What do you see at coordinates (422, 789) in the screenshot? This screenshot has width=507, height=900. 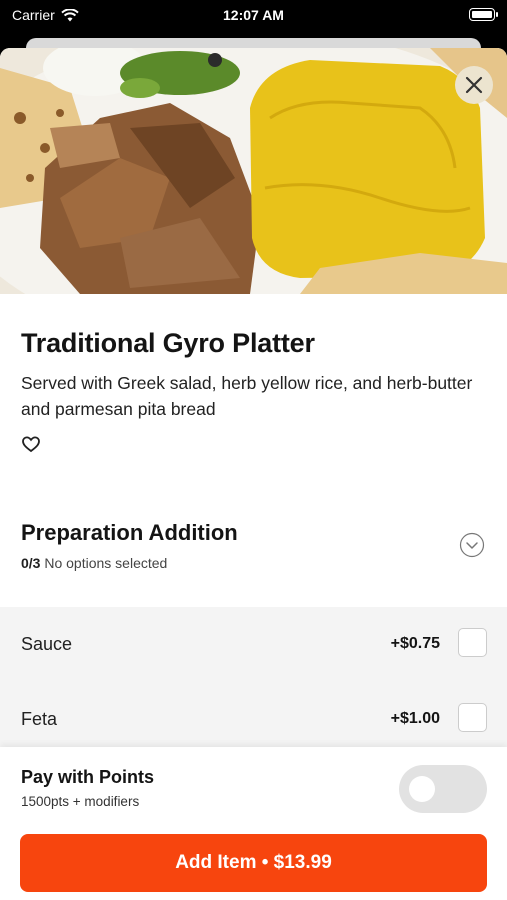 I see `toggle-knob` at bounding box center [422, 789].